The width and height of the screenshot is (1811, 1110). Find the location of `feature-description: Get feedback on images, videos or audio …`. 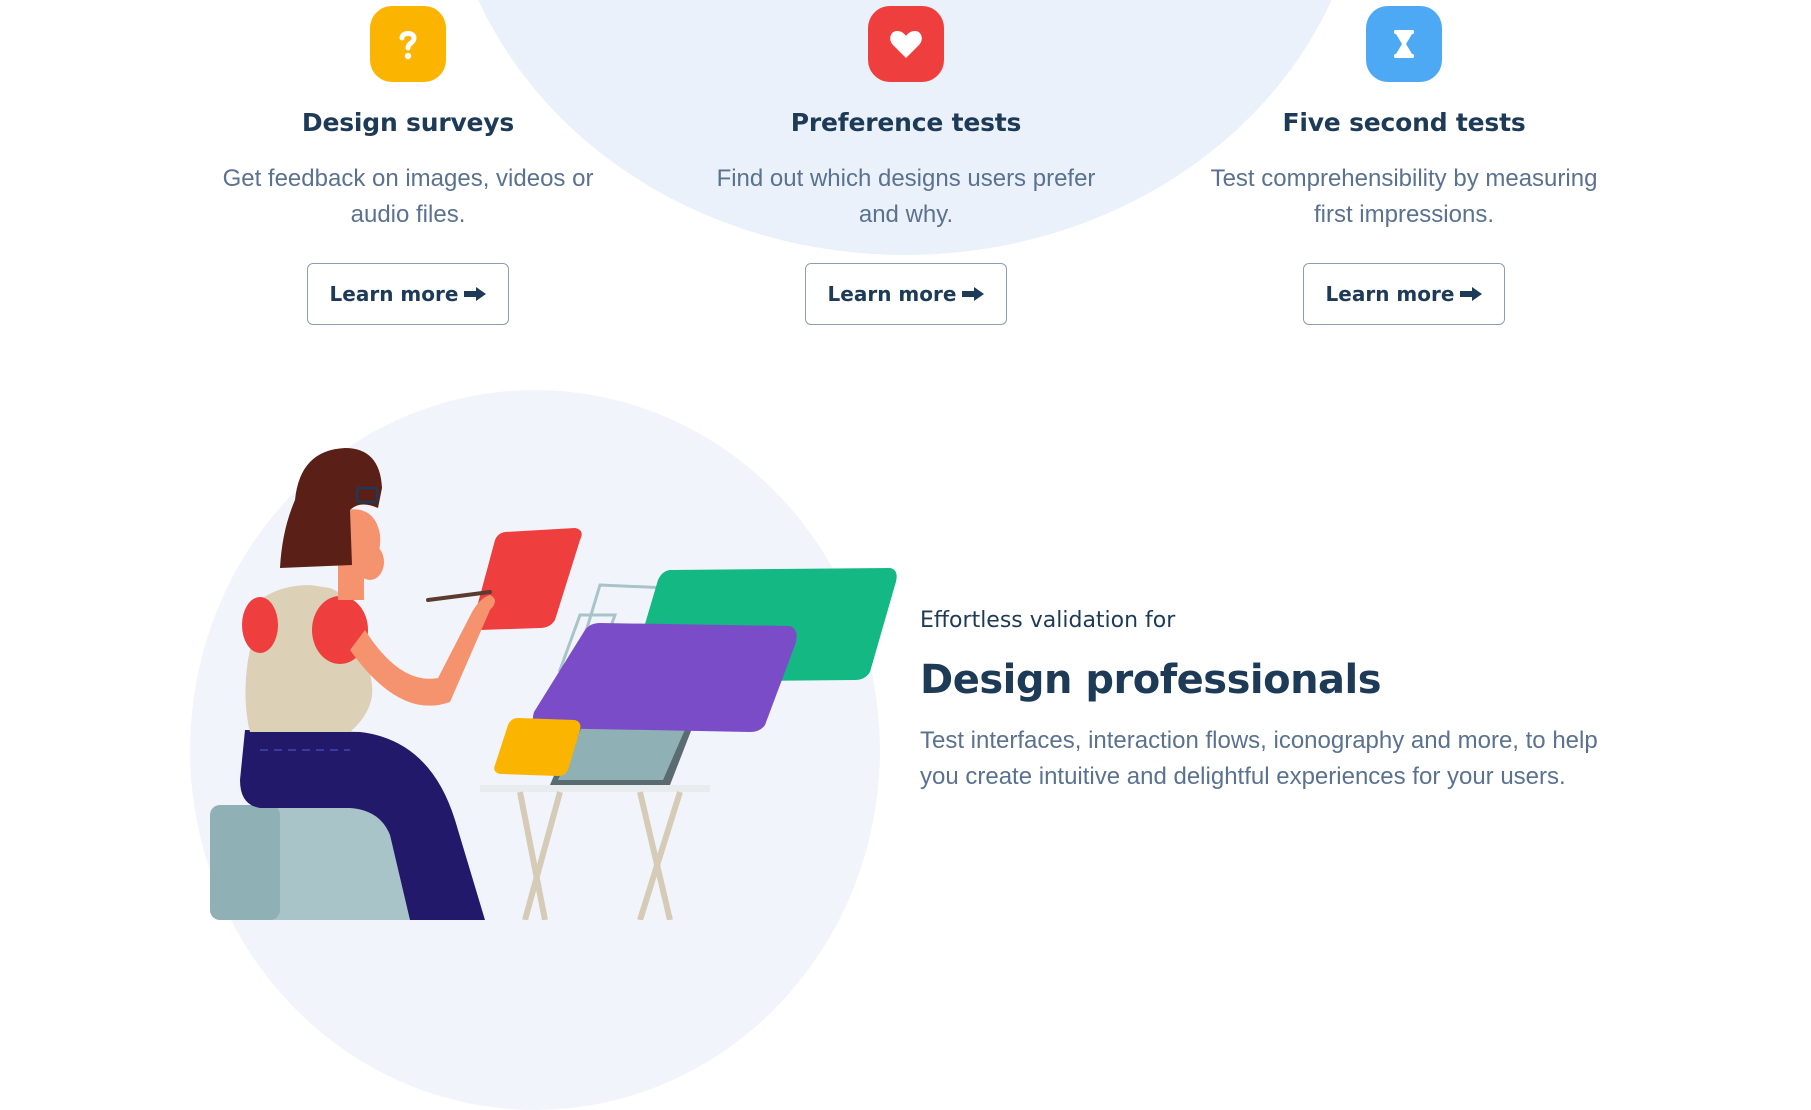

feature-description: Get feedback on images, videos or audio … is located at coordinates (408, 196).